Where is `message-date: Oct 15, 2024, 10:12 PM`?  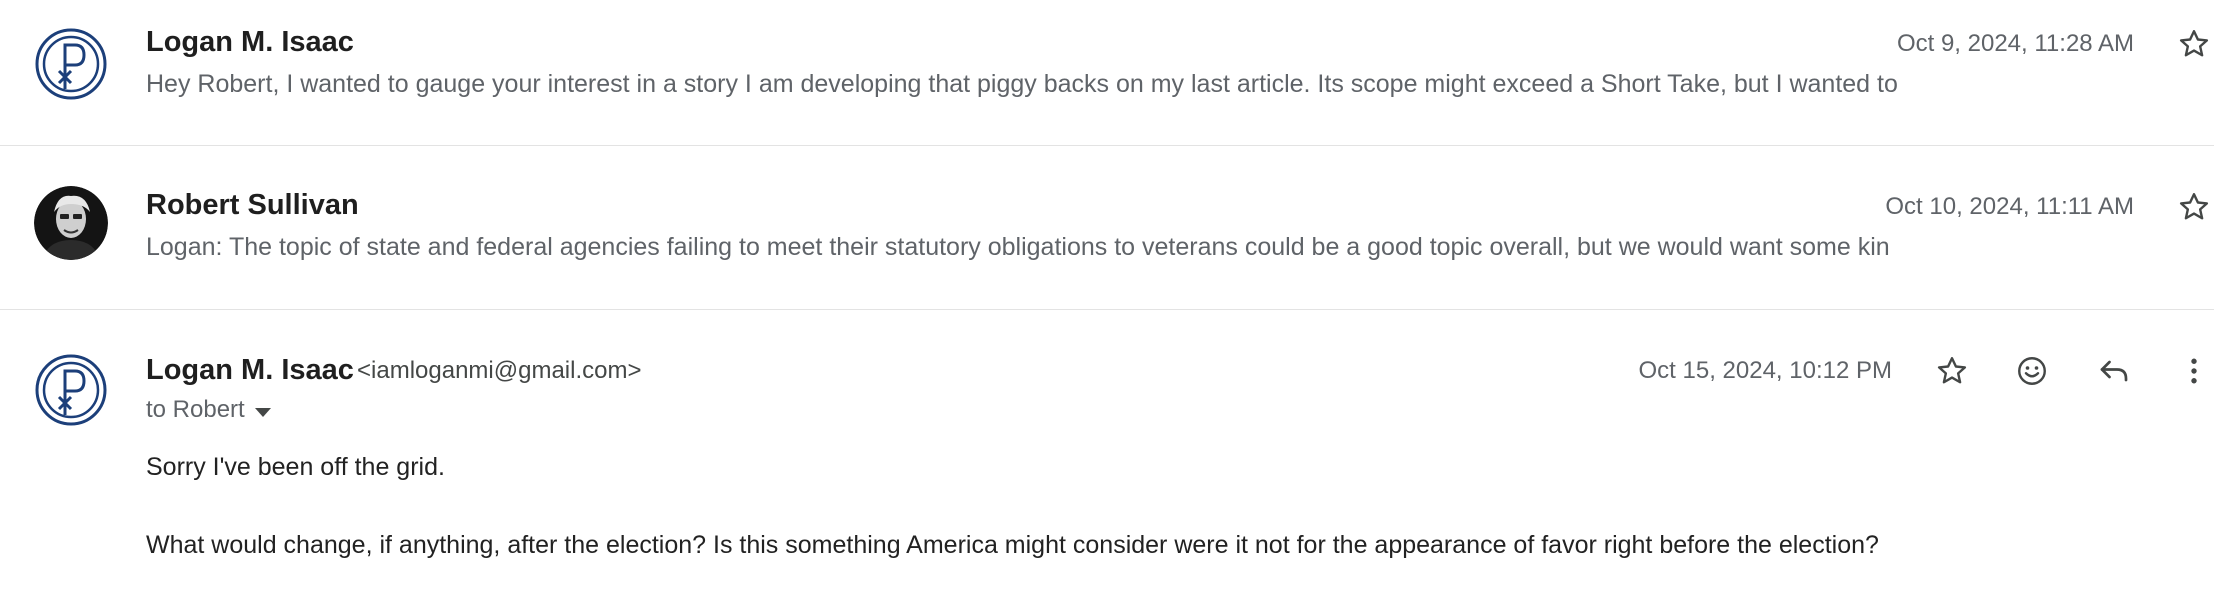 message-date: Oct 15, 2024, 10:12 PM is located at coordinates (1765, 370).